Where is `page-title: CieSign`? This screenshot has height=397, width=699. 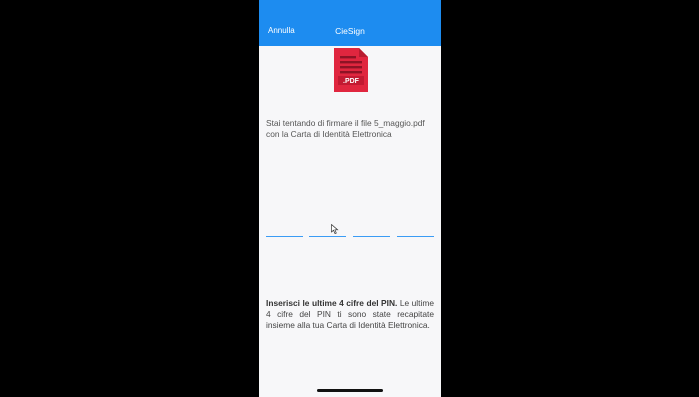 page-title: CieSign is located at coordinates (350, 31).